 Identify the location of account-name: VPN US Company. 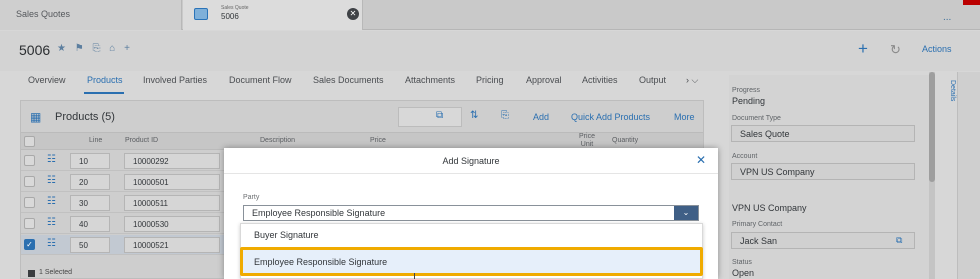
(769, 208).